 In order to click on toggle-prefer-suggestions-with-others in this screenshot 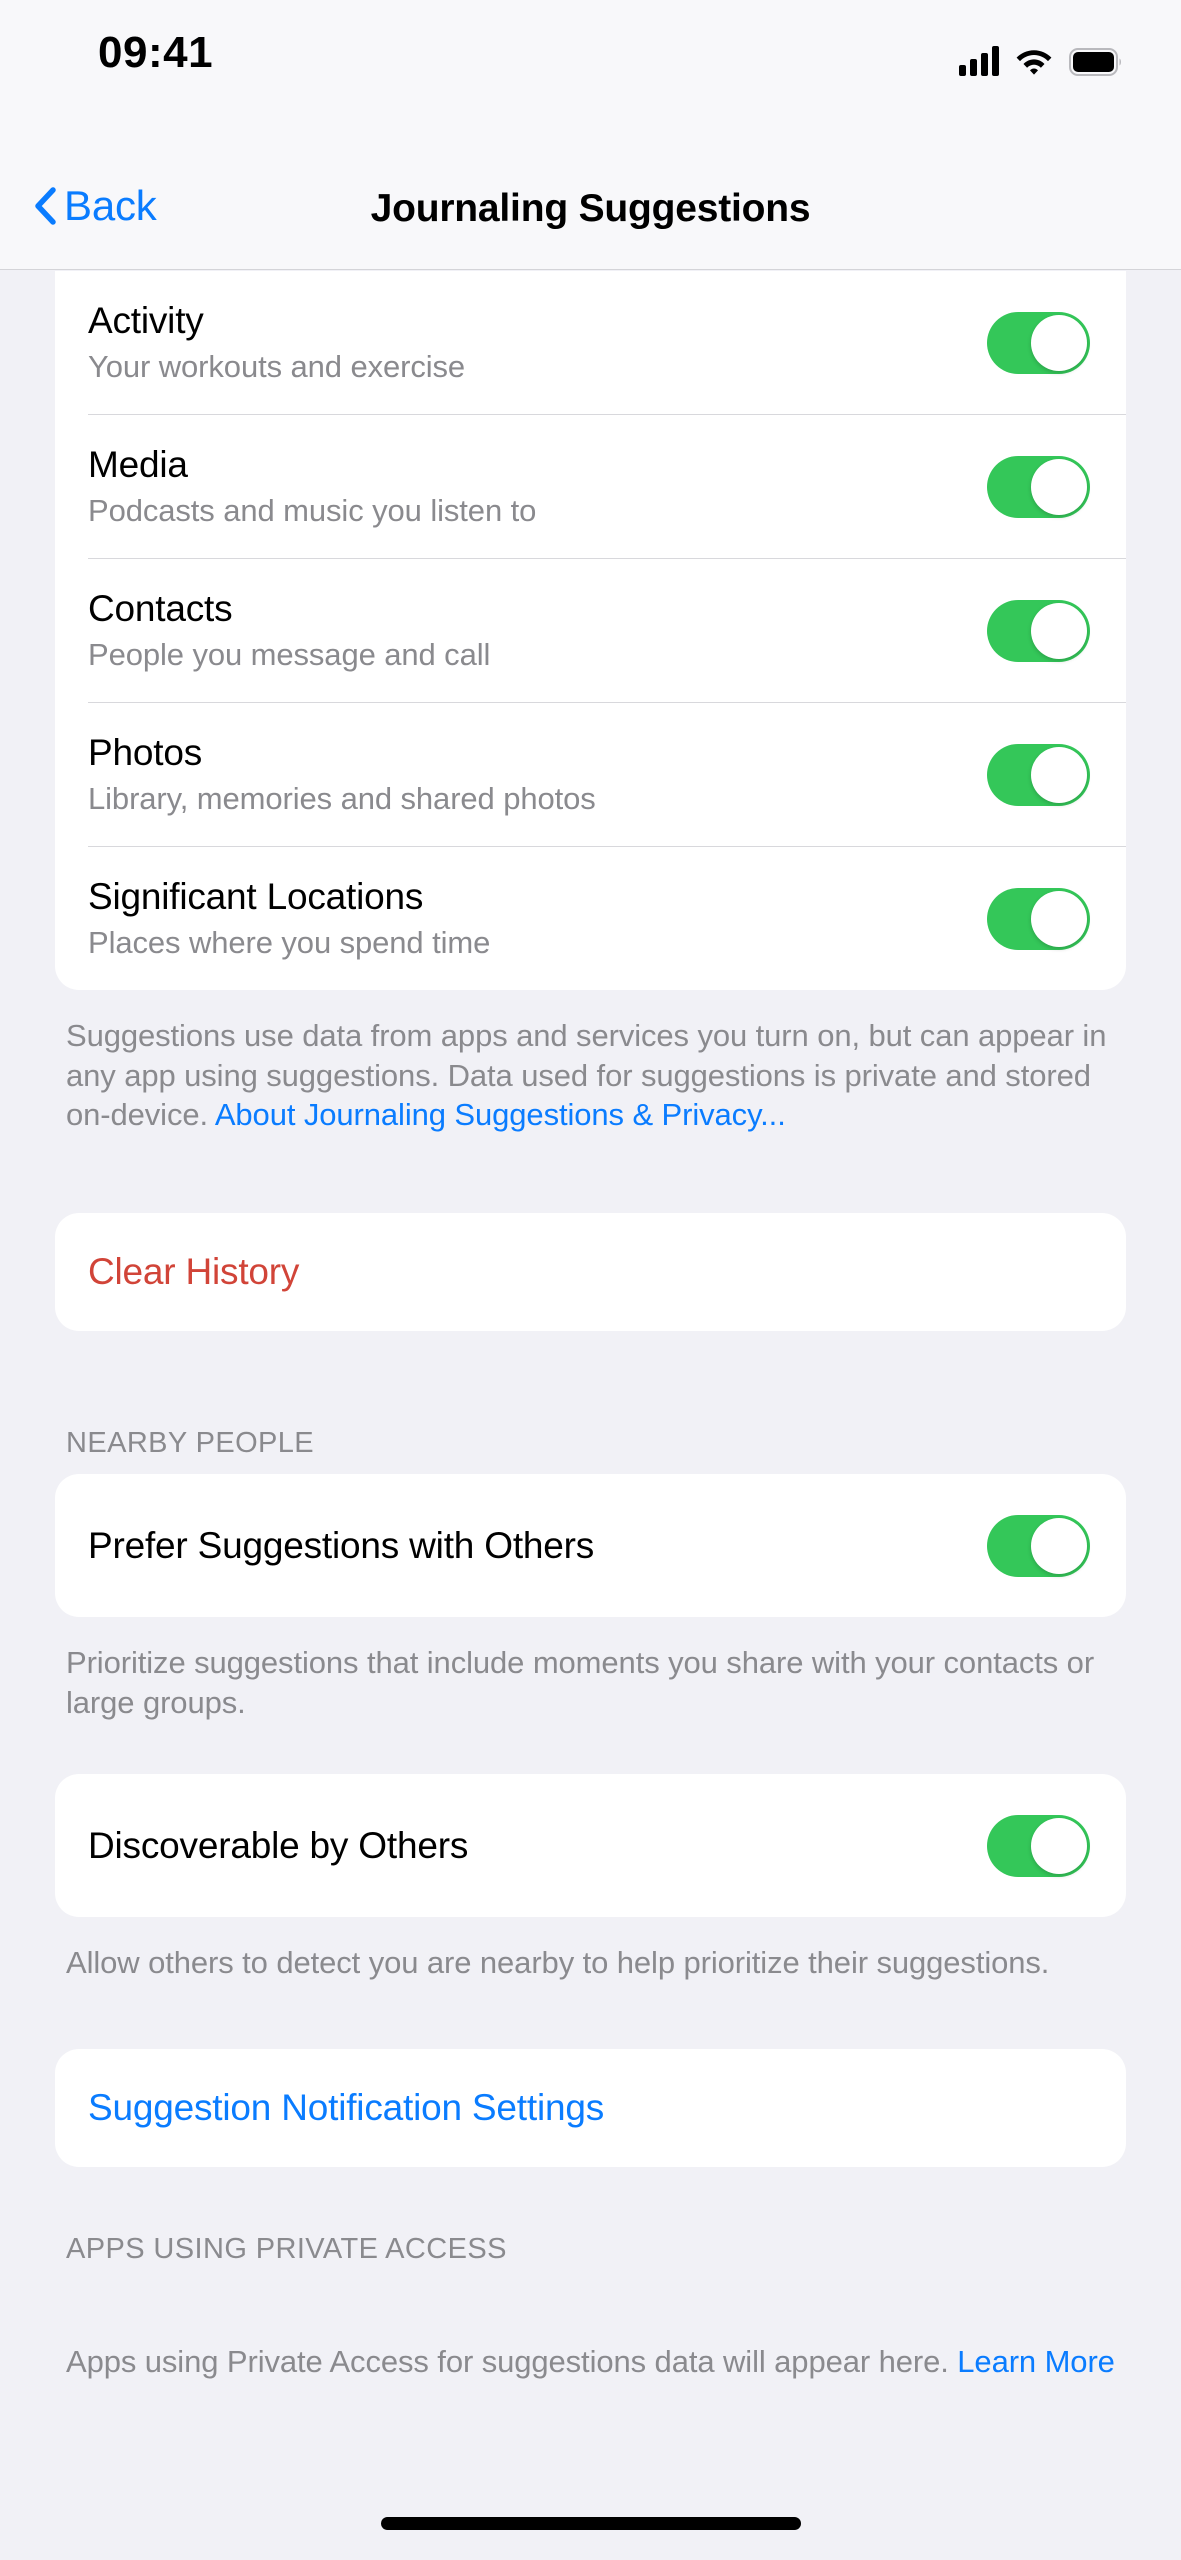, I will do `click(1038, 1545)`.